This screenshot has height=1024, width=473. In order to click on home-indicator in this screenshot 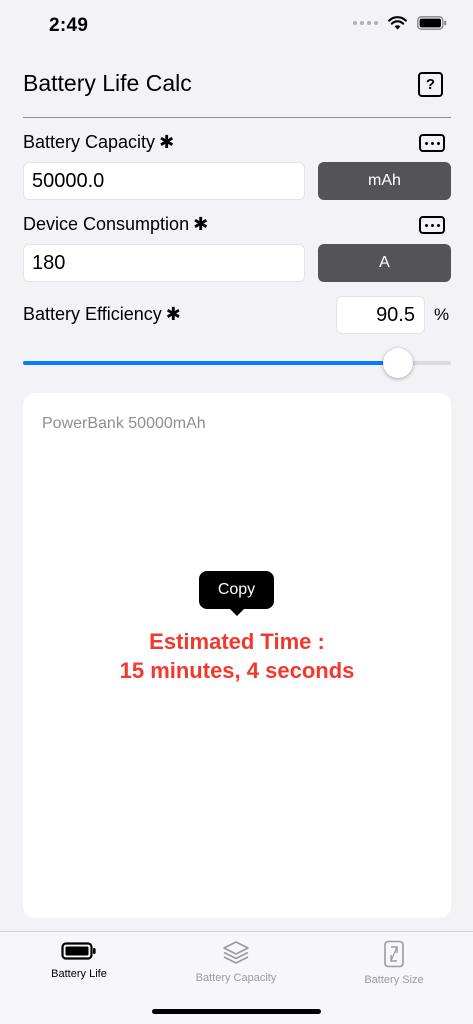, I will do `click(236, 1011)`.